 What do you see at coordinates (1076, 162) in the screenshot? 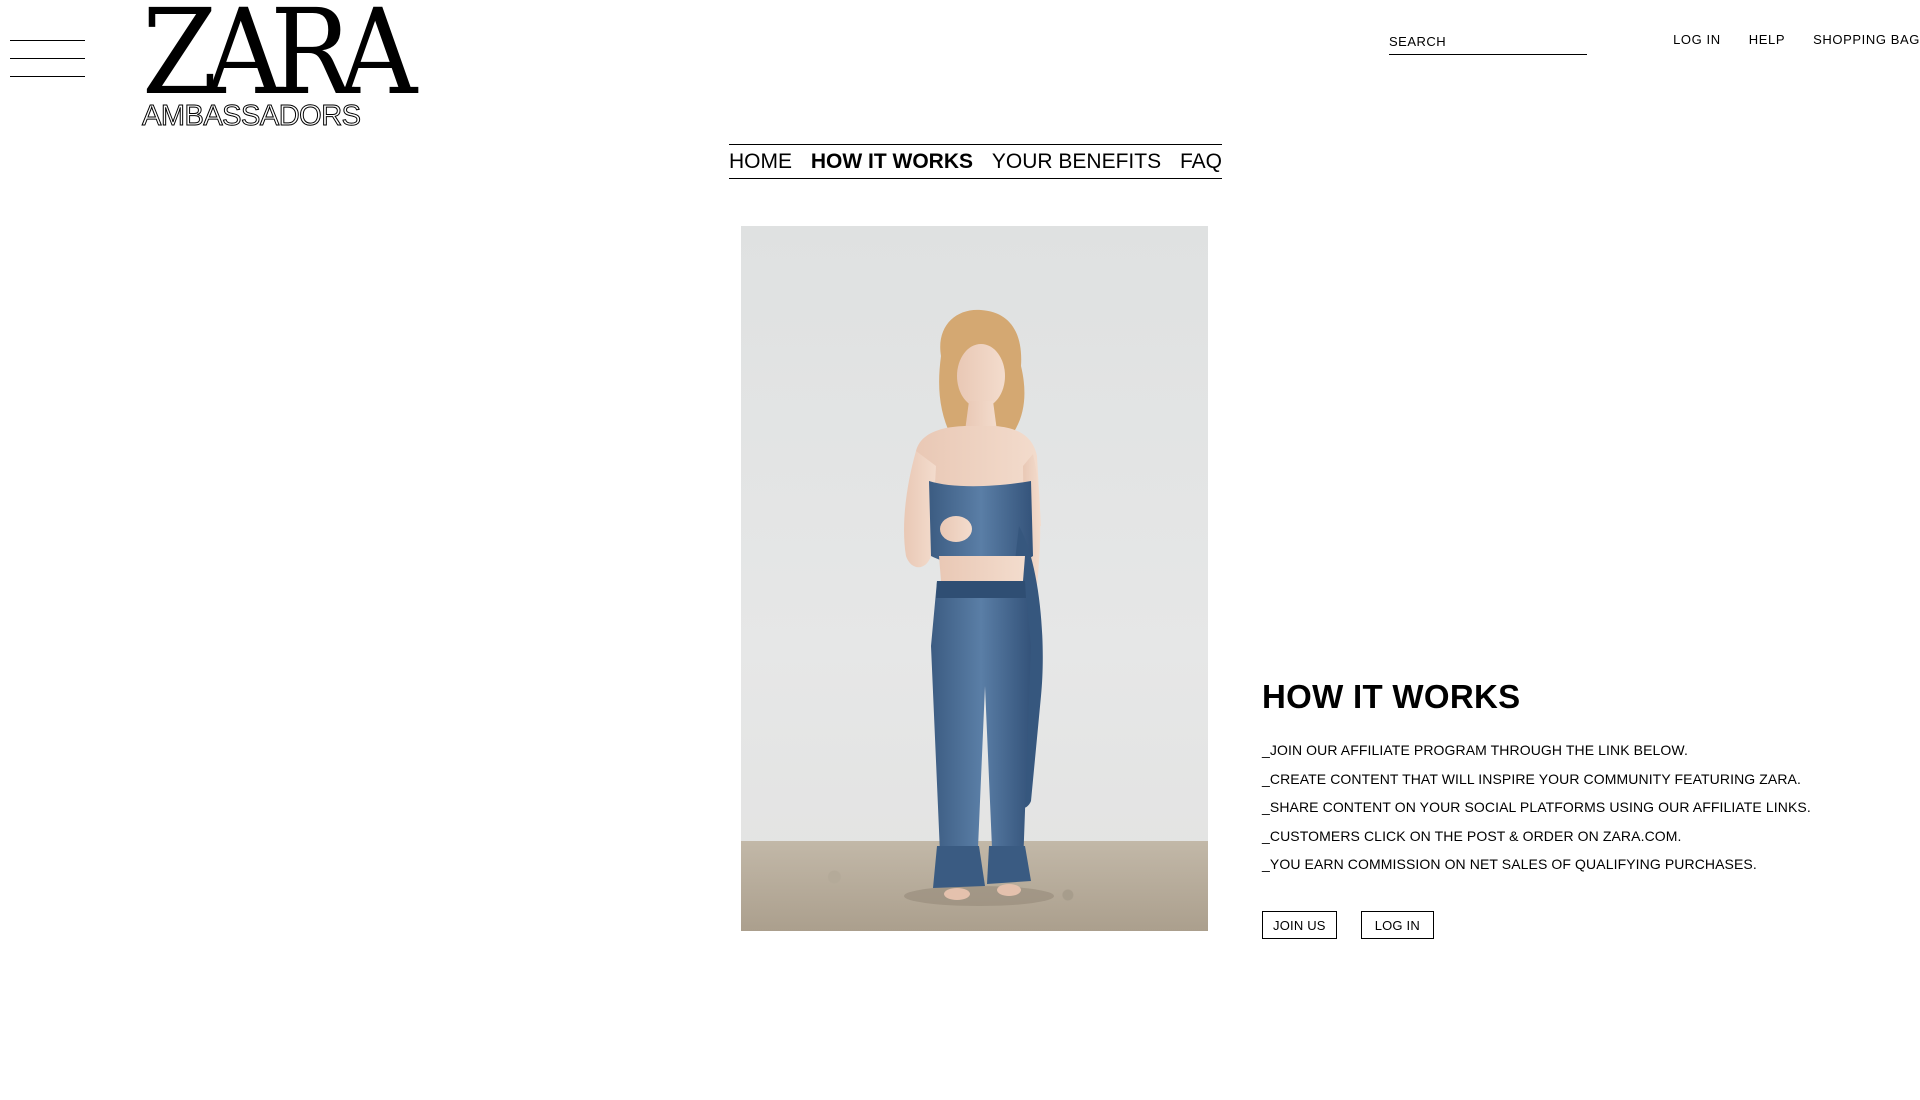
I see `nav-your-benefits: YOUR BENEFITS` at bounding box center [1076, 162].